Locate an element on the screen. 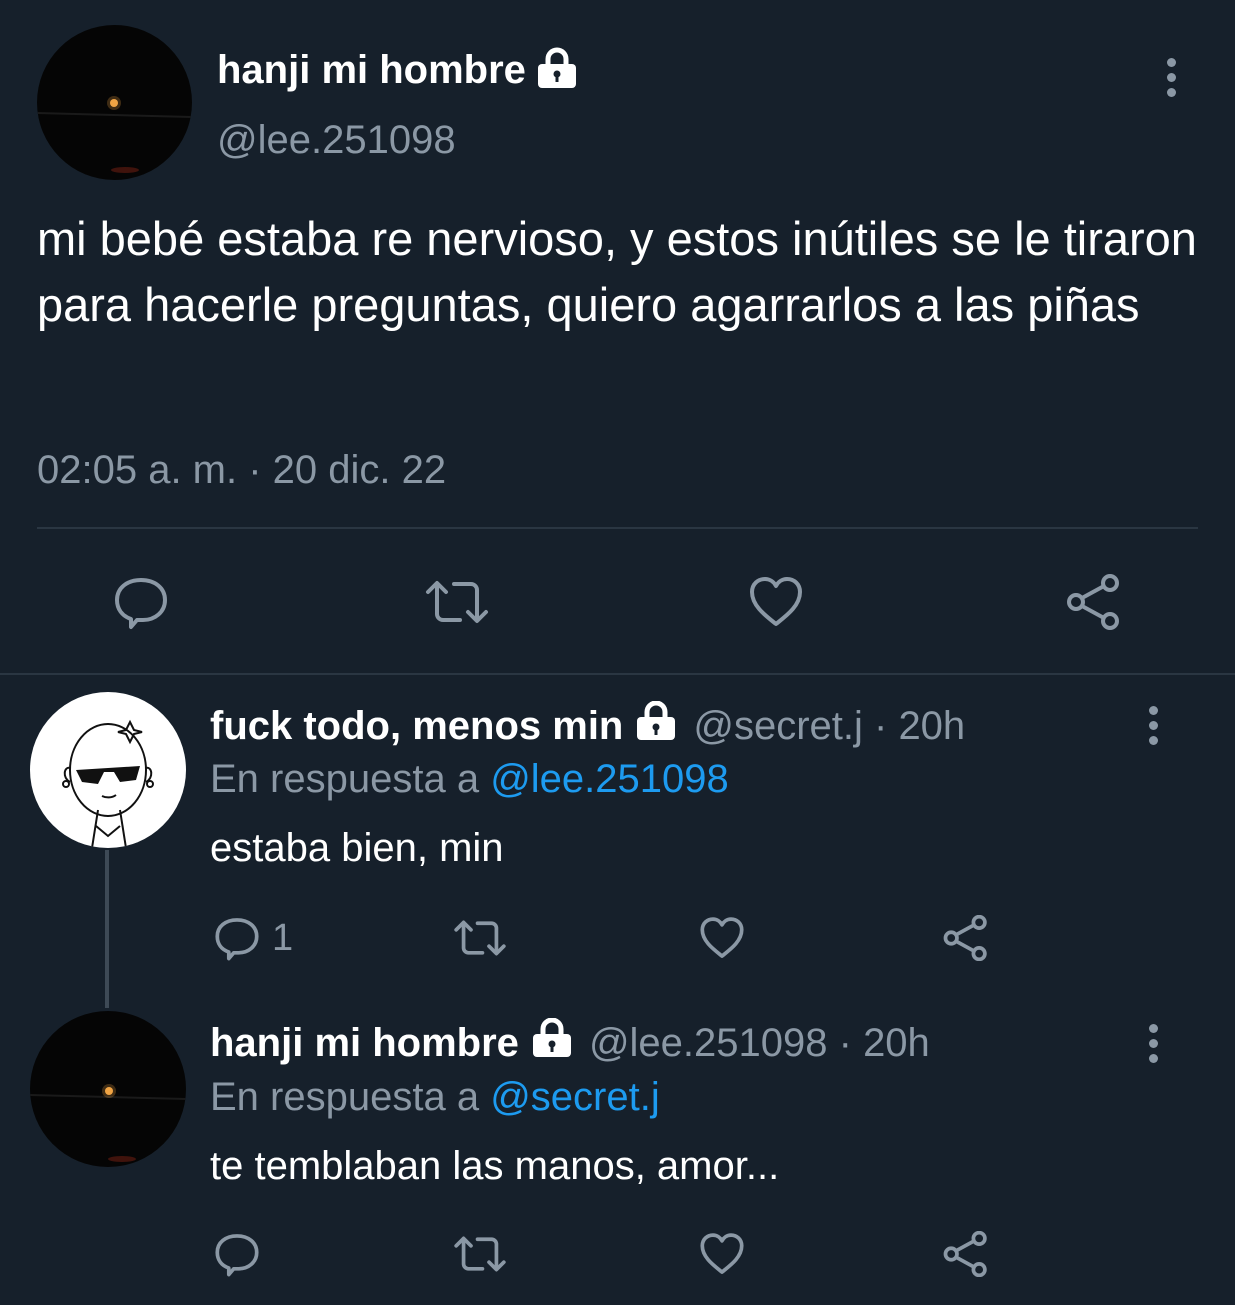 The image size is (1235, 1305). thread-line is located at coordinates (107, 929).